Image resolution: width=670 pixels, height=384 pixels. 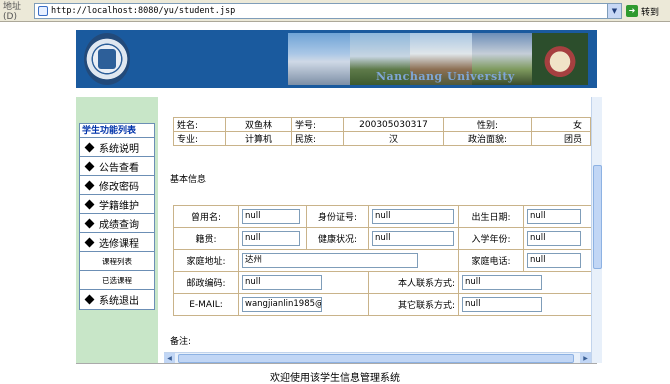 I want to click on menu-item-label: 修改密码, so click(x=119, y=185).